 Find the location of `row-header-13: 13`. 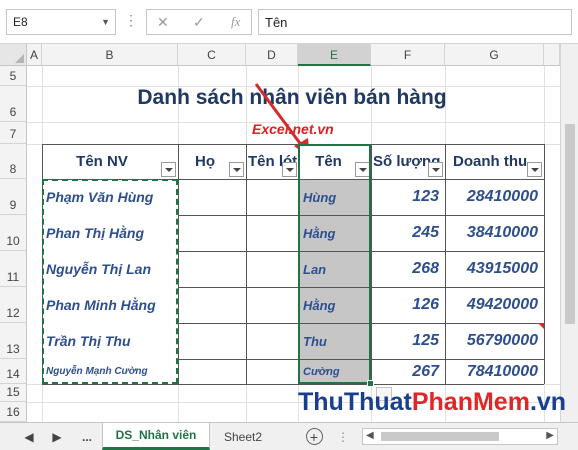

row-header-13: 13 is located at coordinates (13, 341).